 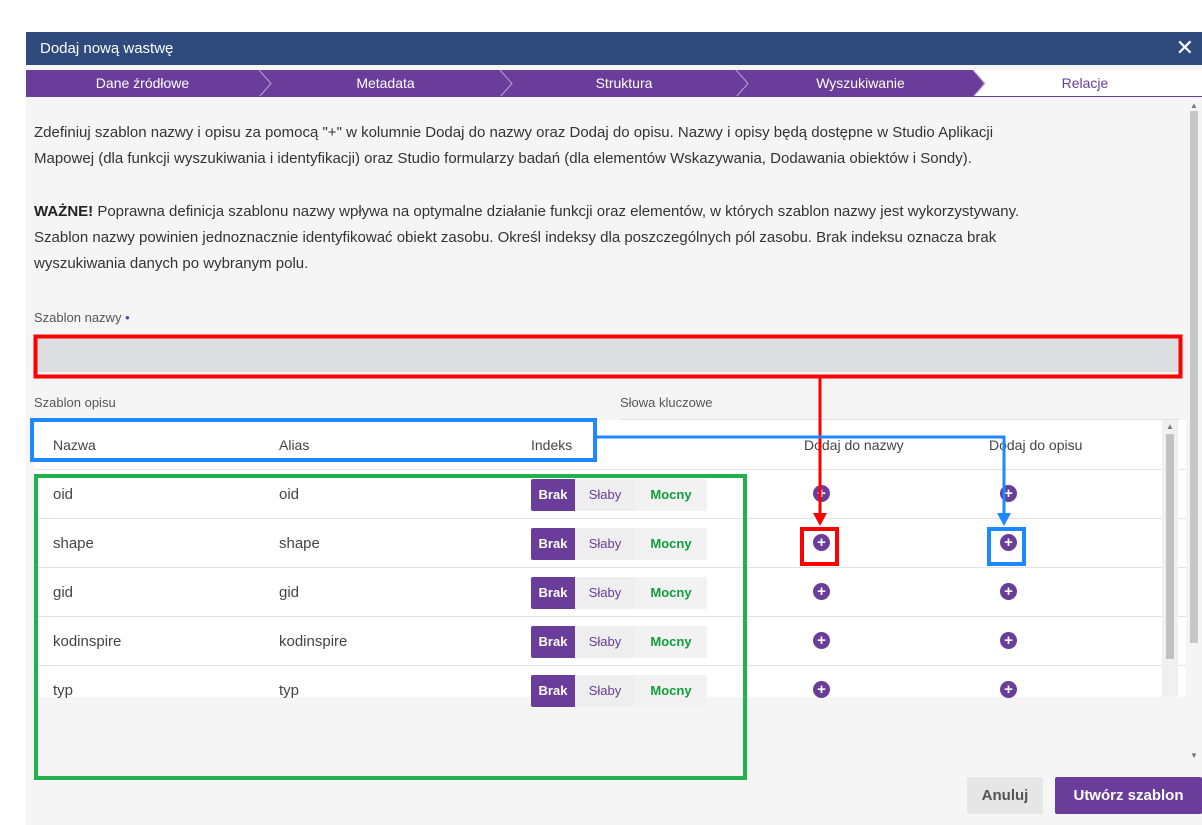 What do you see at coordinates (1085, 83) in the screenshot?
I see `step-relations: Relacje` at bounding box center [1085, 83].